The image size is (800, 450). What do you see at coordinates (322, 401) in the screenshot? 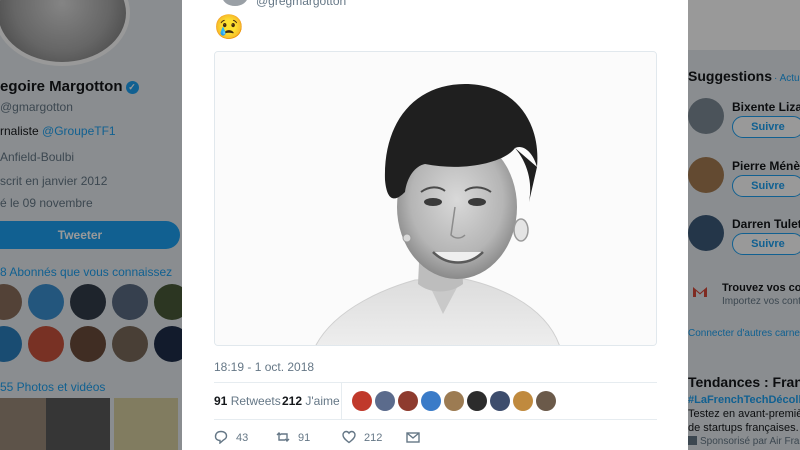
I see `likes-label: J'aime` at bounding box center [322, 401].